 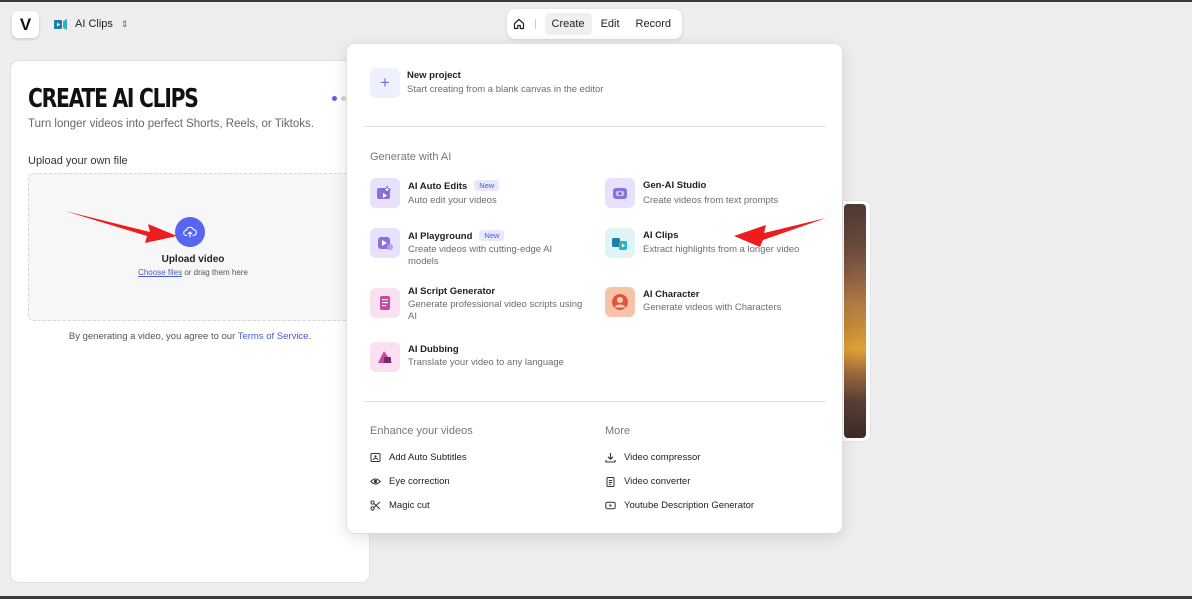 What do you see at coordinates (657, 481) in the screenshot?
I see `video-converter-label: Video converter` at bounding box center [657, 481].